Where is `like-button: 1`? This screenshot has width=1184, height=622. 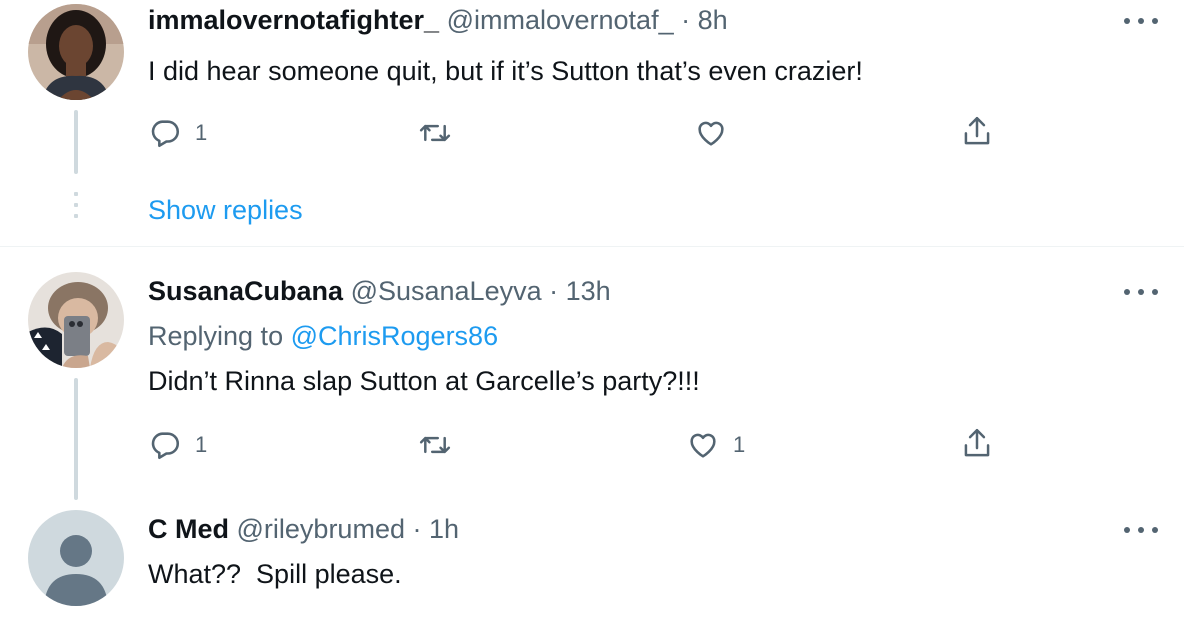
like-button: 1 is located at coordinates (715, 445).